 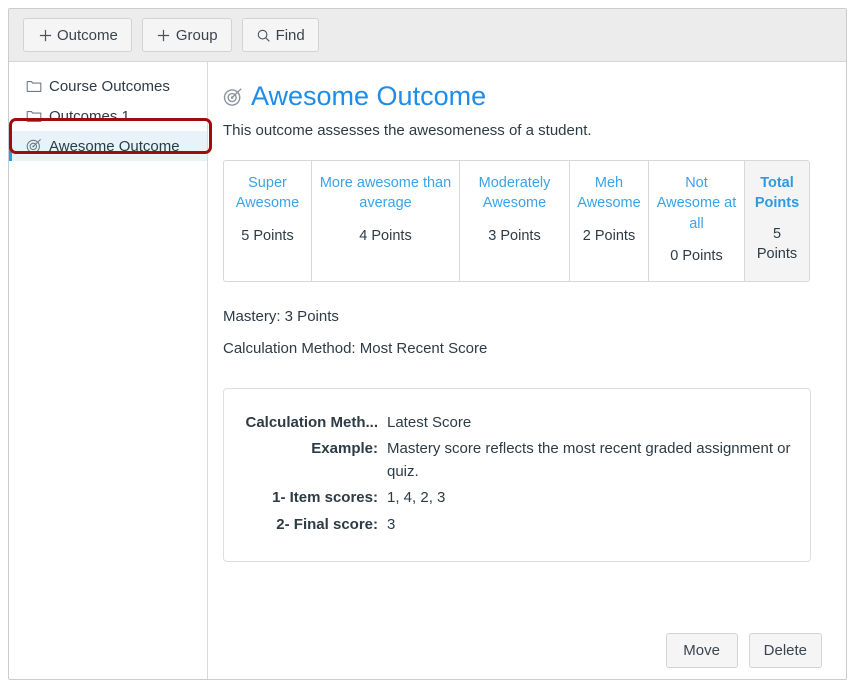 What do you see at coordinates (196, 35) in the screenshot?
I see `add-group-label: Group` at bounding box center [196, 35].